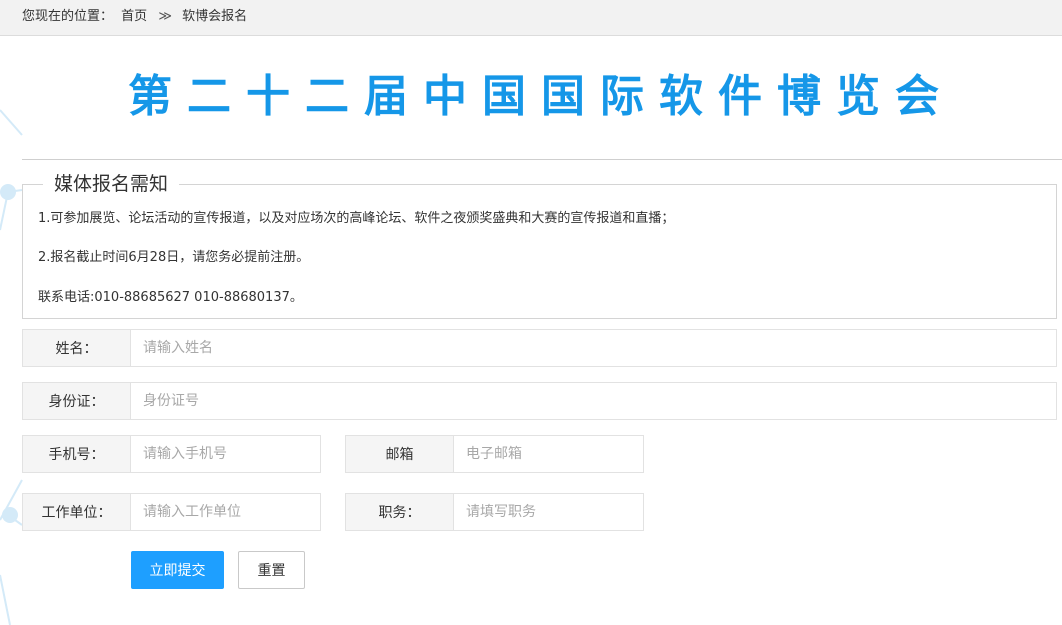 The image size is (1062, 625). I want to click on email-label: 邮箱, so click(400, 454).